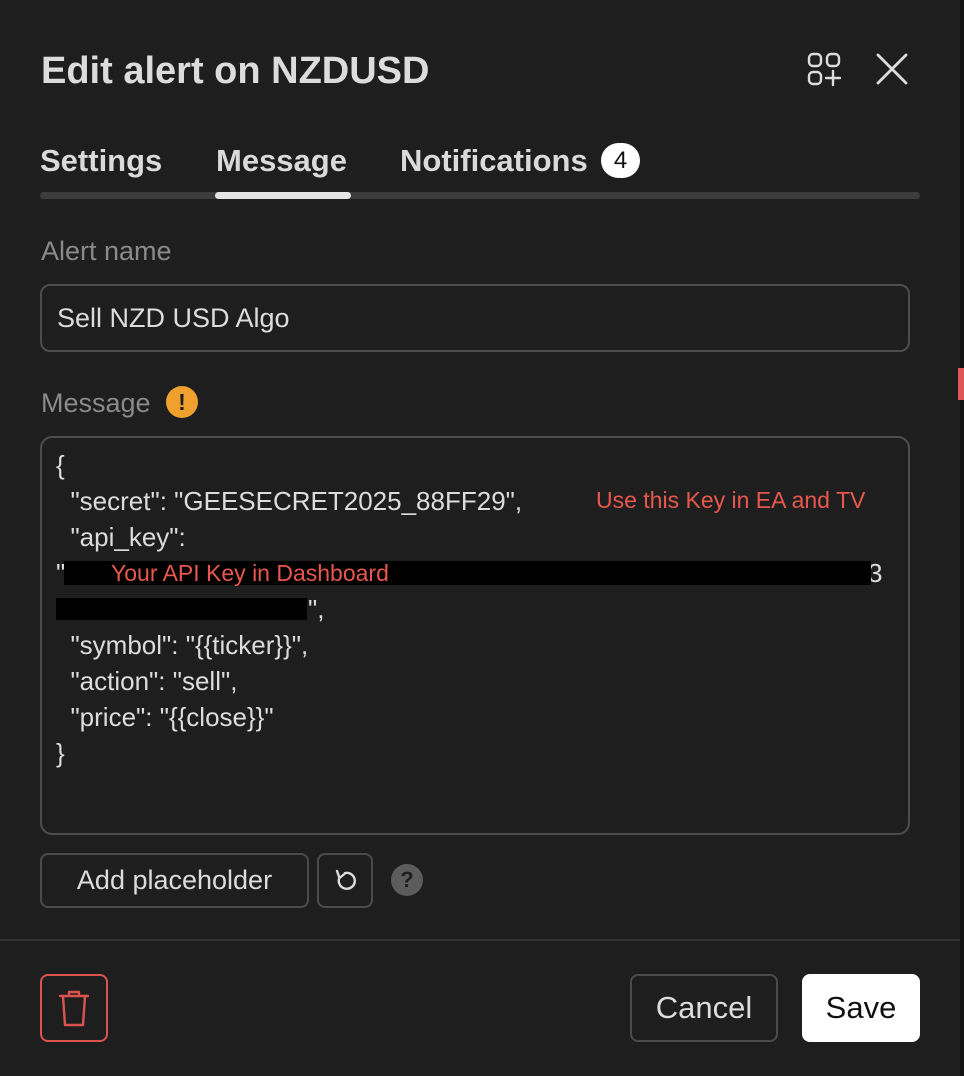 This screenshot has height=1076, width=964. Describe the element at coordinates (181, 609) in the screenshot. I see `redaction-bar` at that location.